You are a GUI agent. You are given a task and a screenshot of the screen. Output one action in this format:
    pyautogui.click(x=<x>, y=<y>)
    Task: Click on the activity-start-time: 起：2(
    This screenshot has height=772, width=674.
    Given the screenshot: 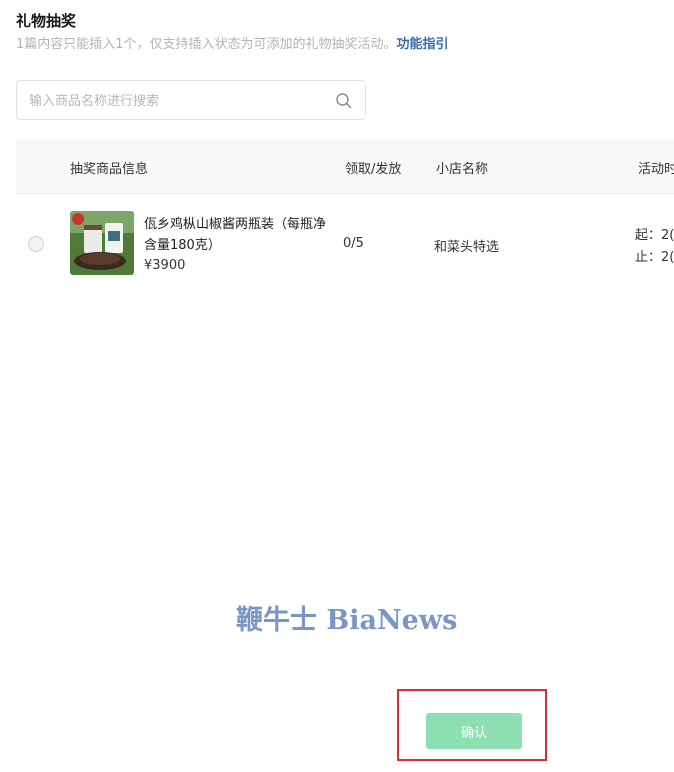 What is the action you would take?
    pyautogui.click(x=654, y=235)
    